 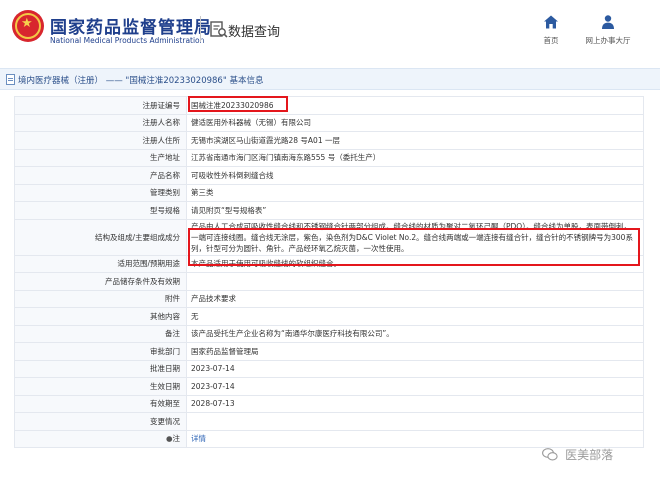 I want to click on document-icon, so click(x=10, y=79).